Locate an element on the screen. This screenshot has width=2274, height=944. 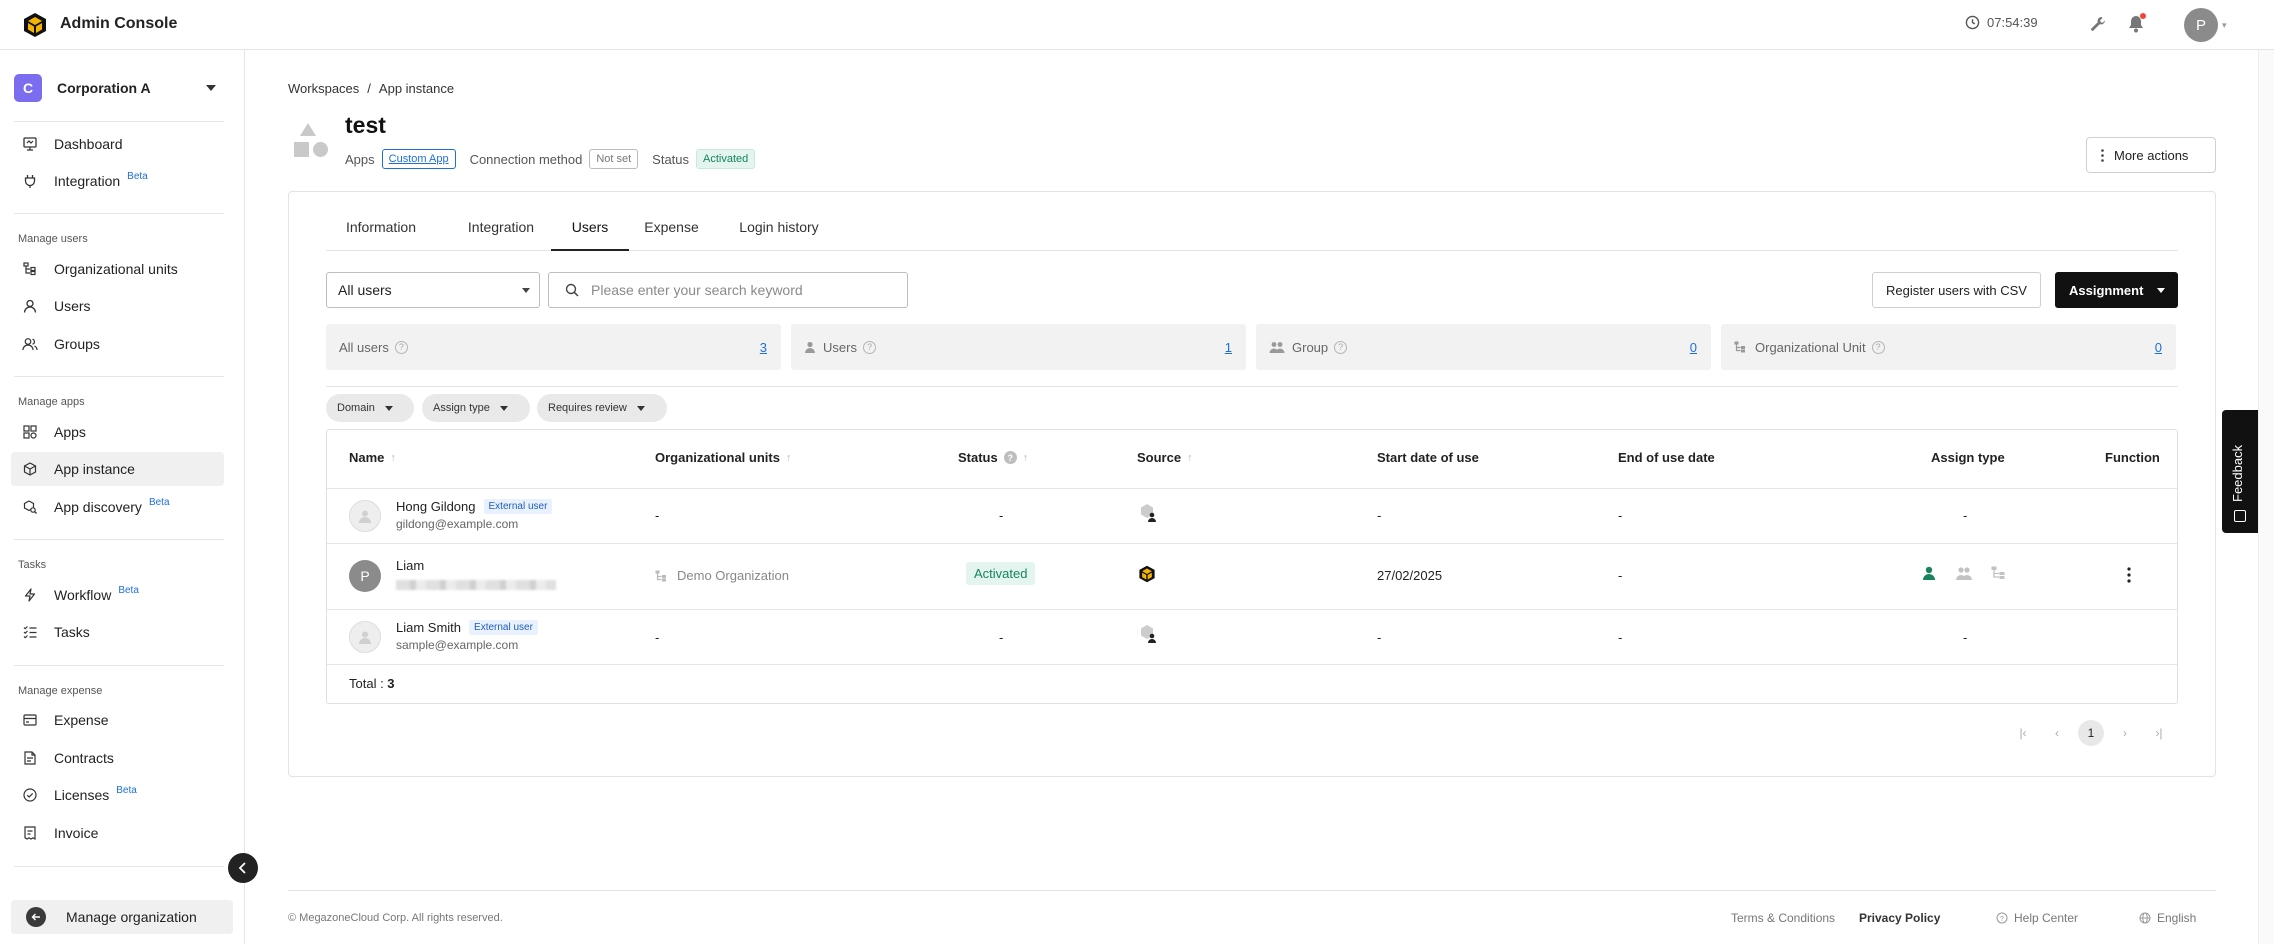
language-selector: English is located at coordinates (2167, 918).